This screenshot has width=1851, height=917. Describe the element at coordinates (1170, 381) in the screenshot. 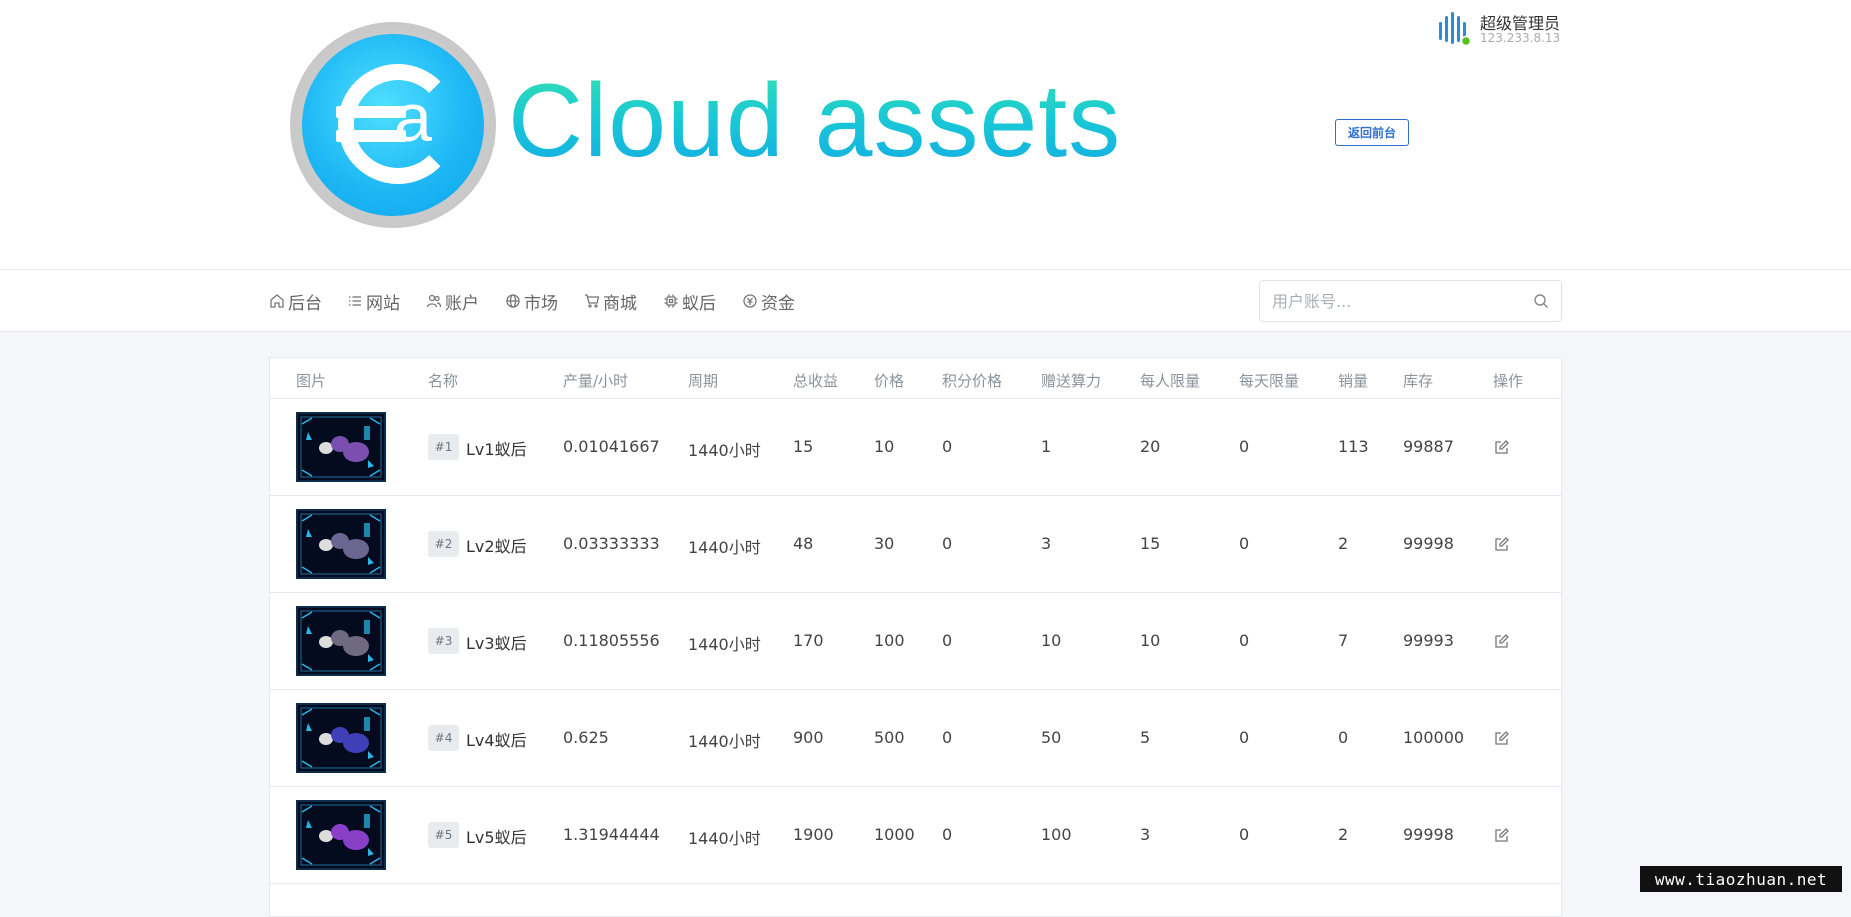

I see `column-header: 每人限量` at that location.